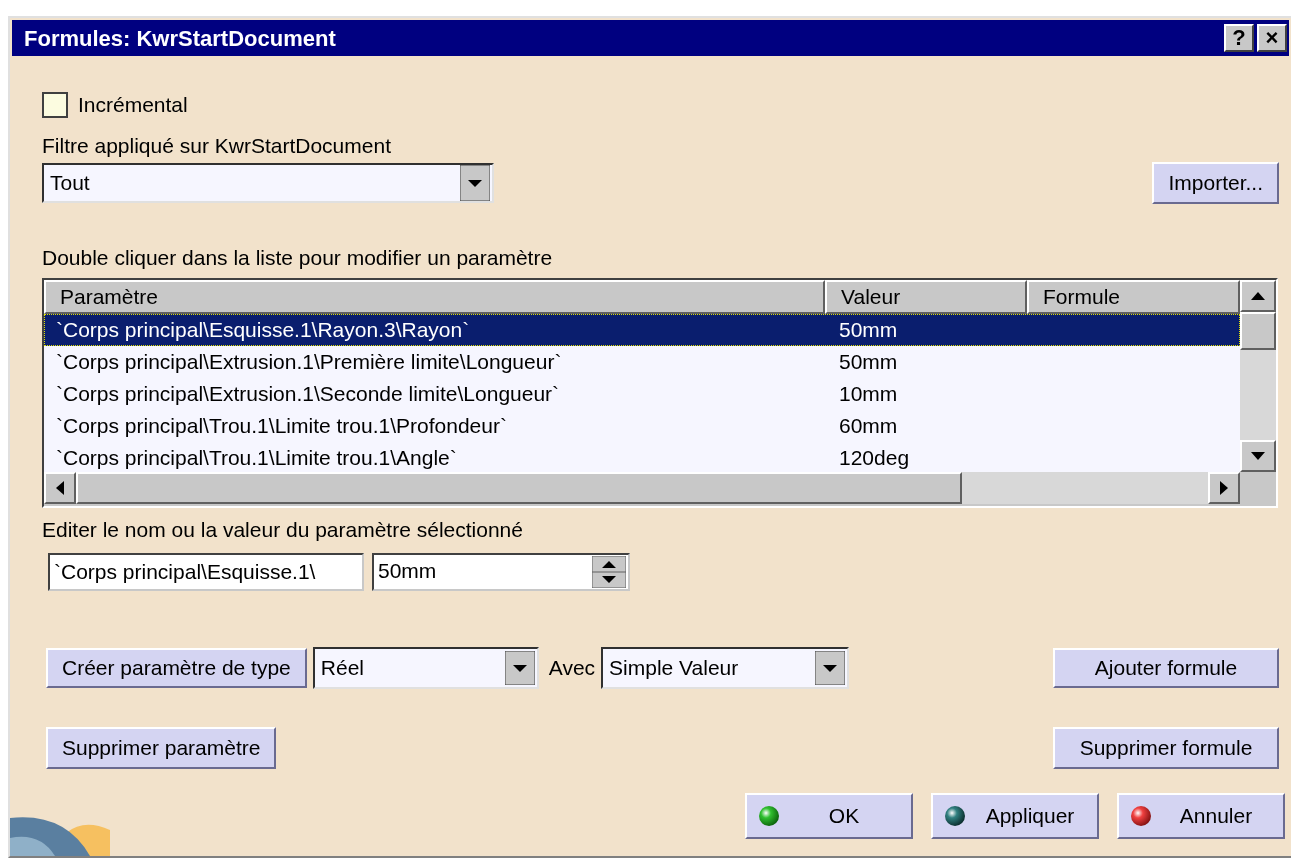 Image resolution: width=1291 pixels, height=866 pixels. What do you see at coordinates (263, 329) in the screenshot?
I see `parameter-cell-text: `Corps principal\Esquisse.1\Rayon.3\Rayon`` at bounding box center [263, 329].